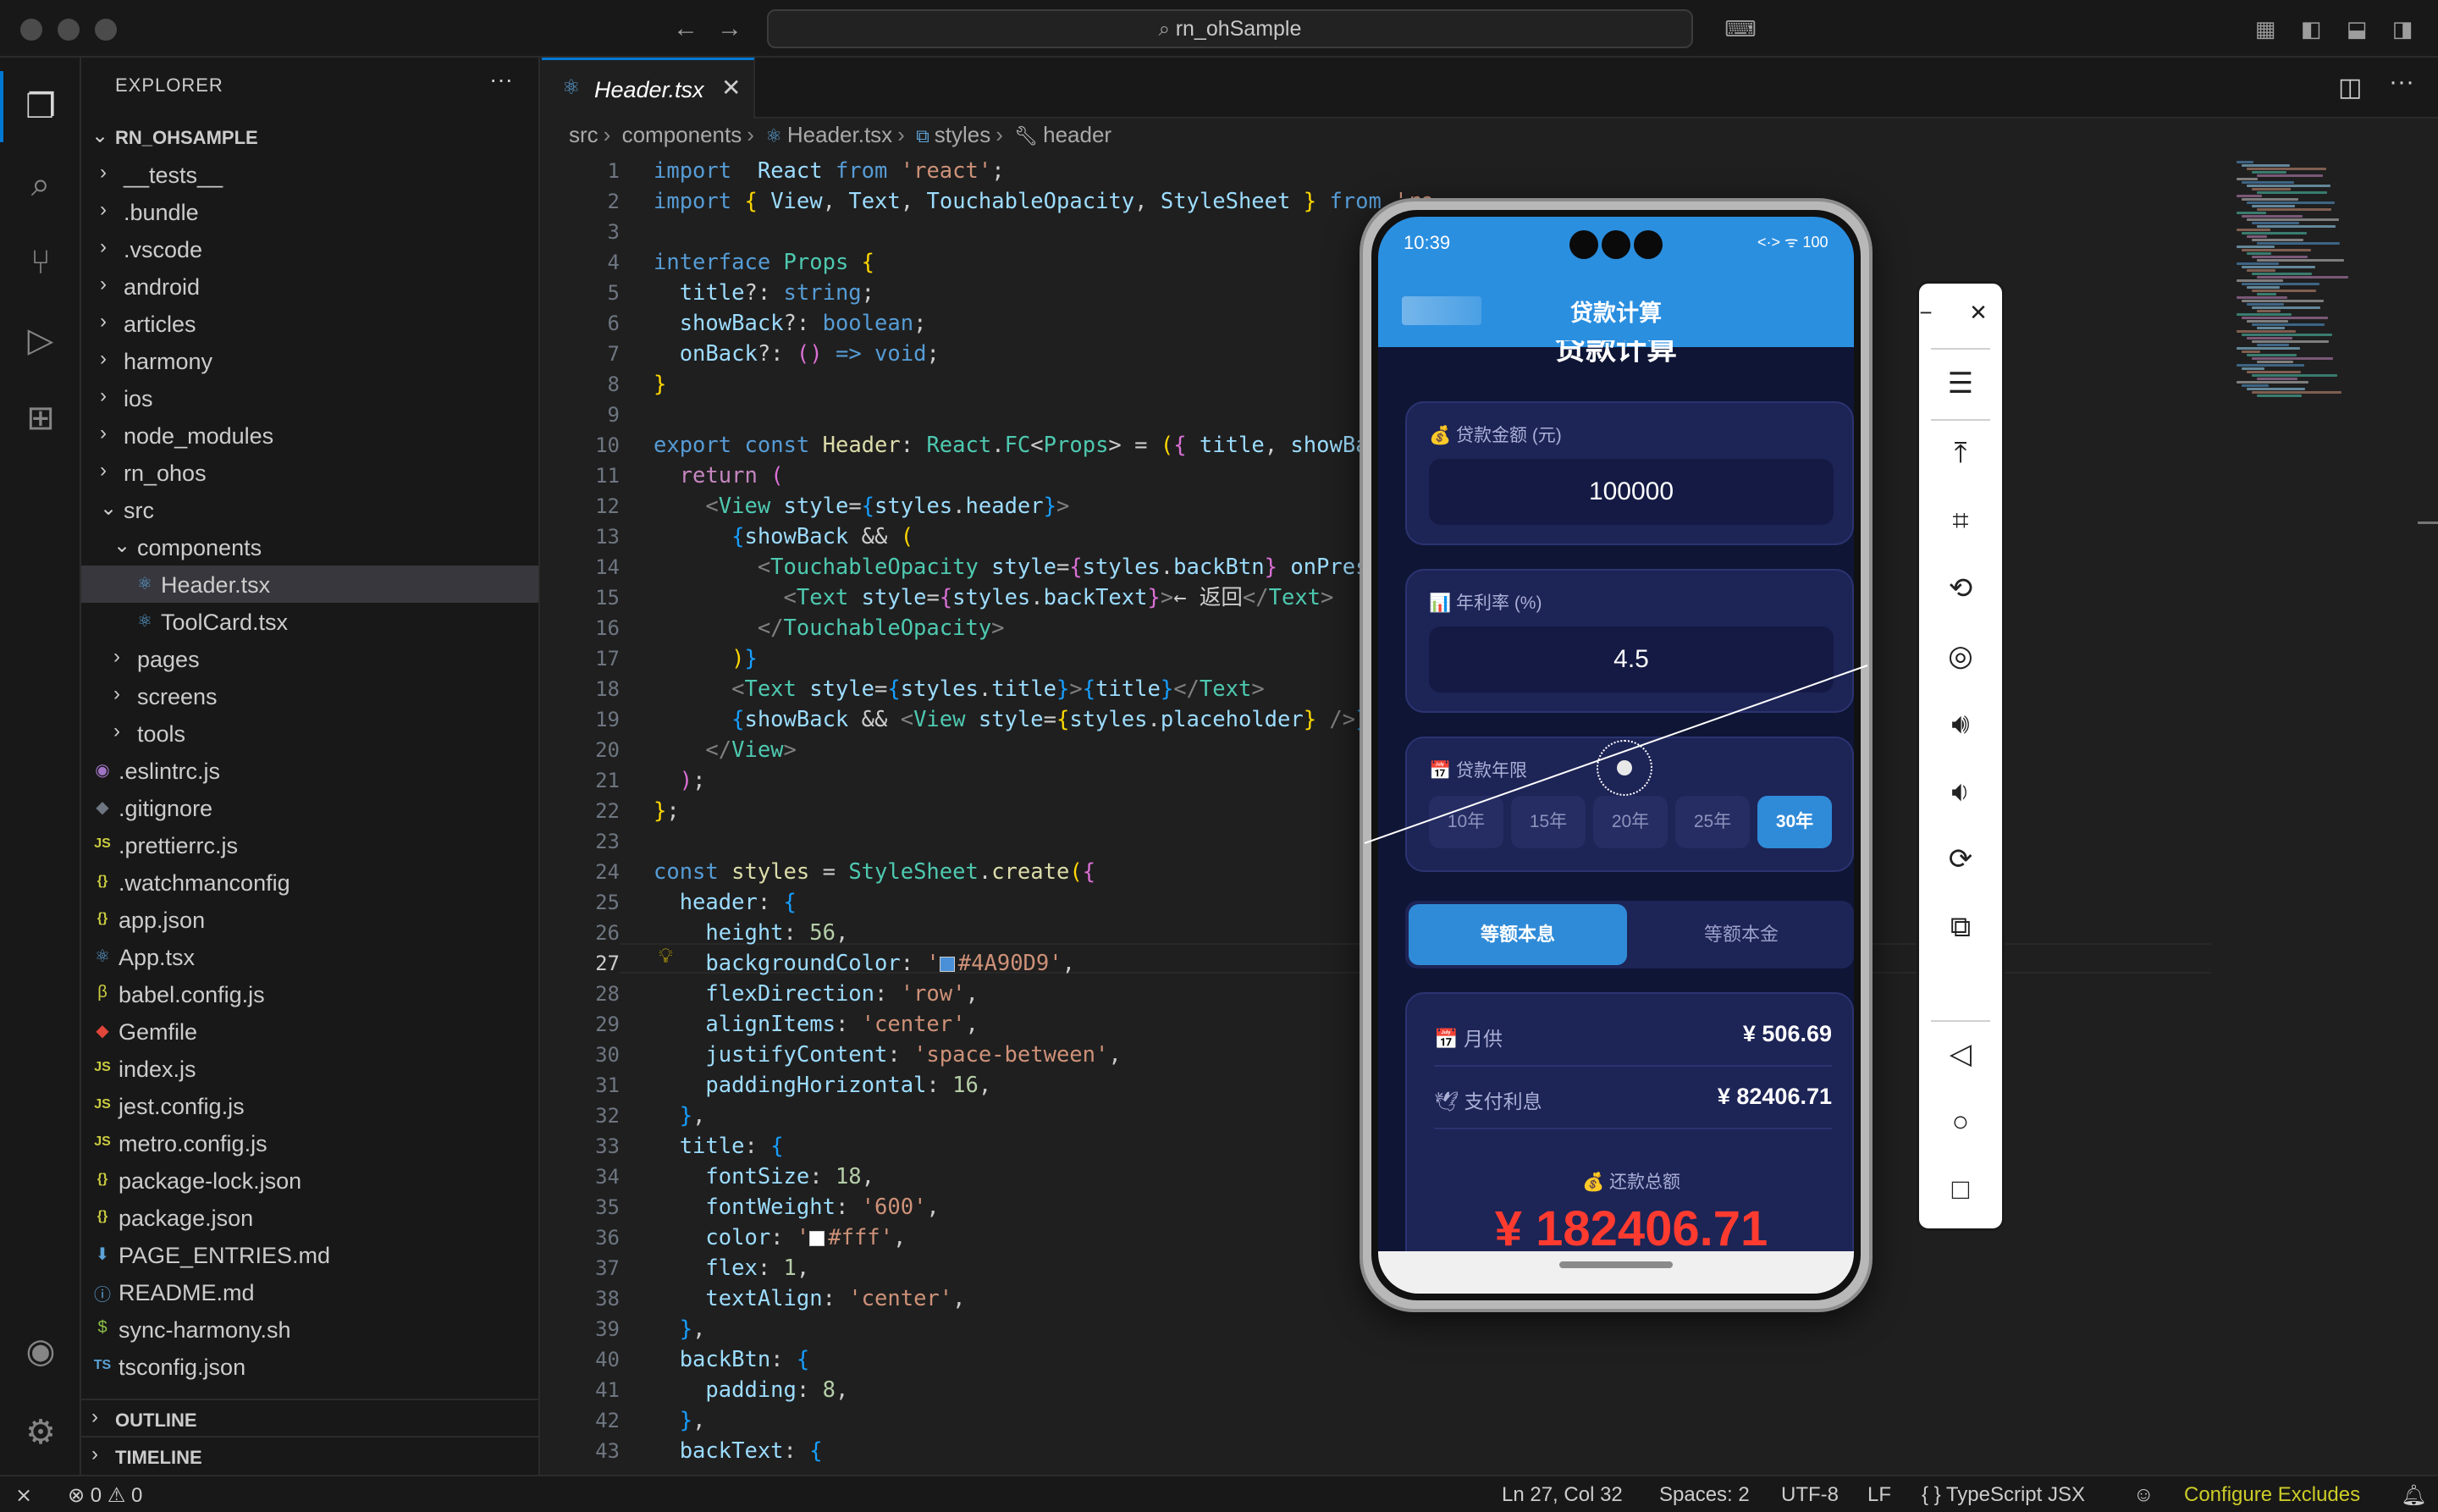  I want to click on rotate-device-icon: ⟳, so click(1960, 859).